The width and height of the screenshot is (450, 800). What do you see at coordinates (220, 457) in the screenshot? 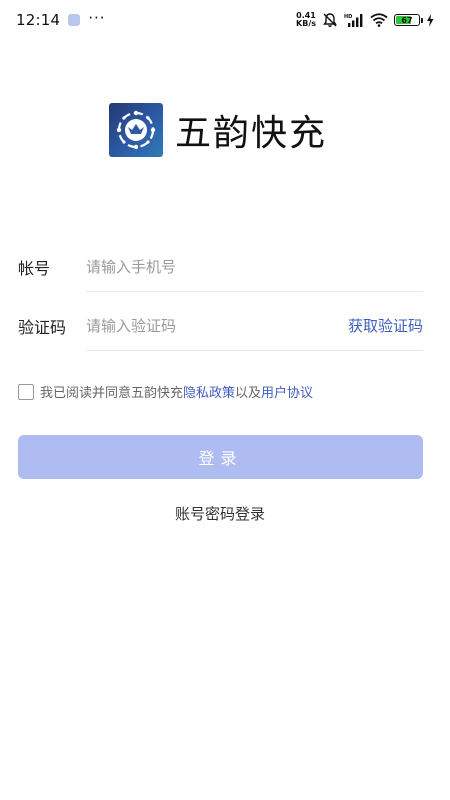
I see `login-button: 登录` at bounding box center [220, 457].